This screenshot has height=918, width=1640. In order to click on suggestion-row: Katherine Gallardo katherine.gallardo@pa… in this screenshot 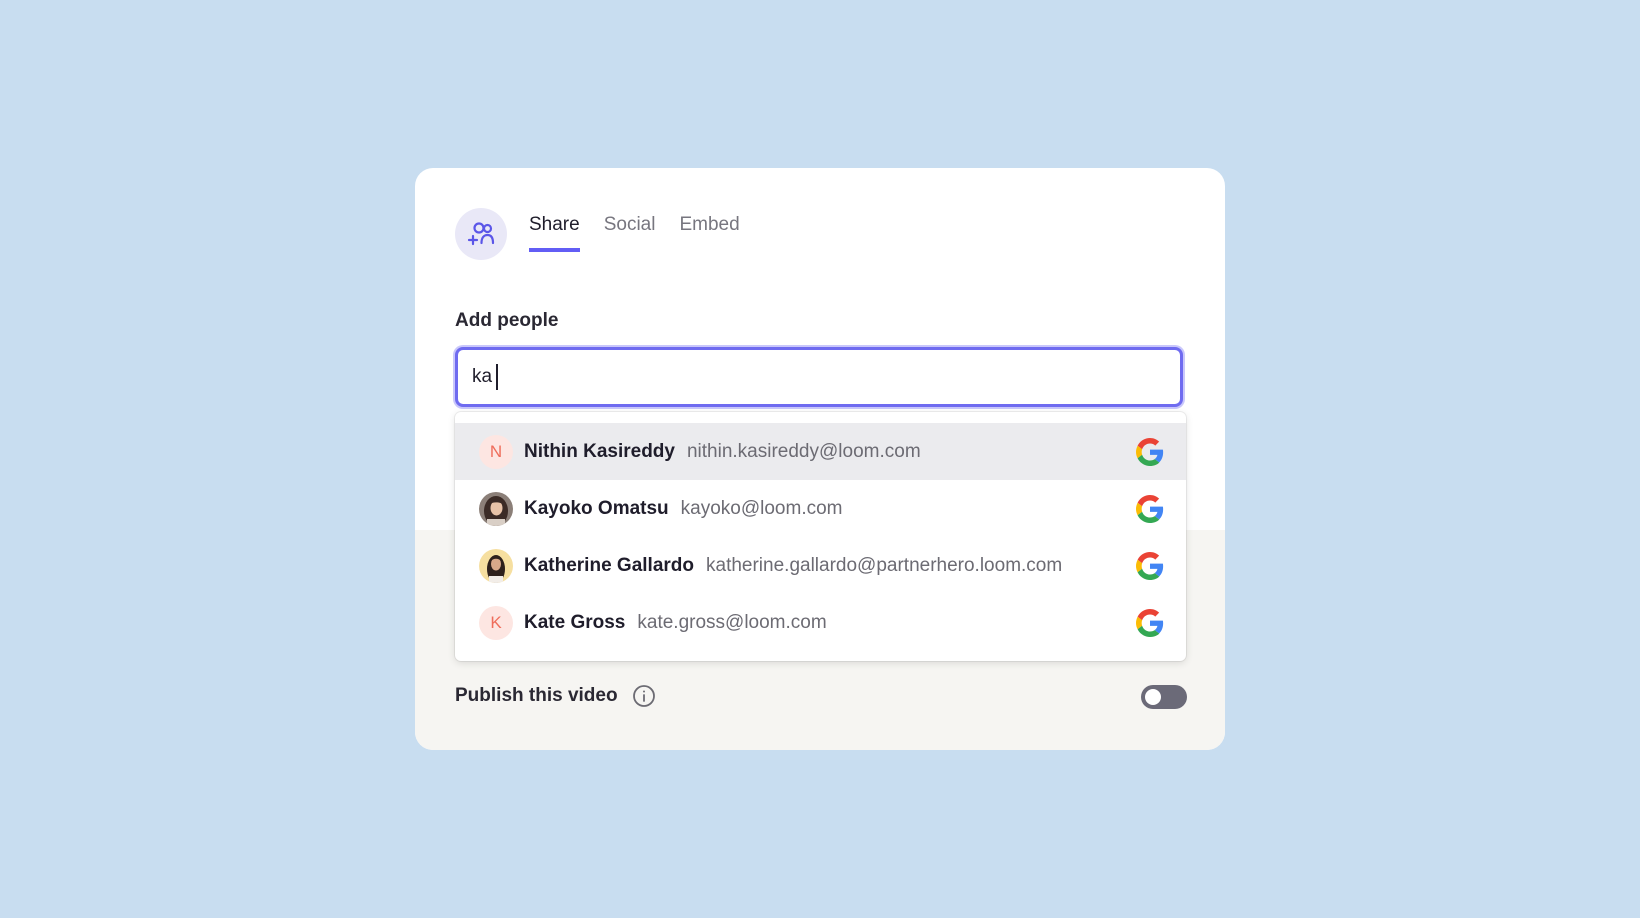, I will do `click(820, 565)`.